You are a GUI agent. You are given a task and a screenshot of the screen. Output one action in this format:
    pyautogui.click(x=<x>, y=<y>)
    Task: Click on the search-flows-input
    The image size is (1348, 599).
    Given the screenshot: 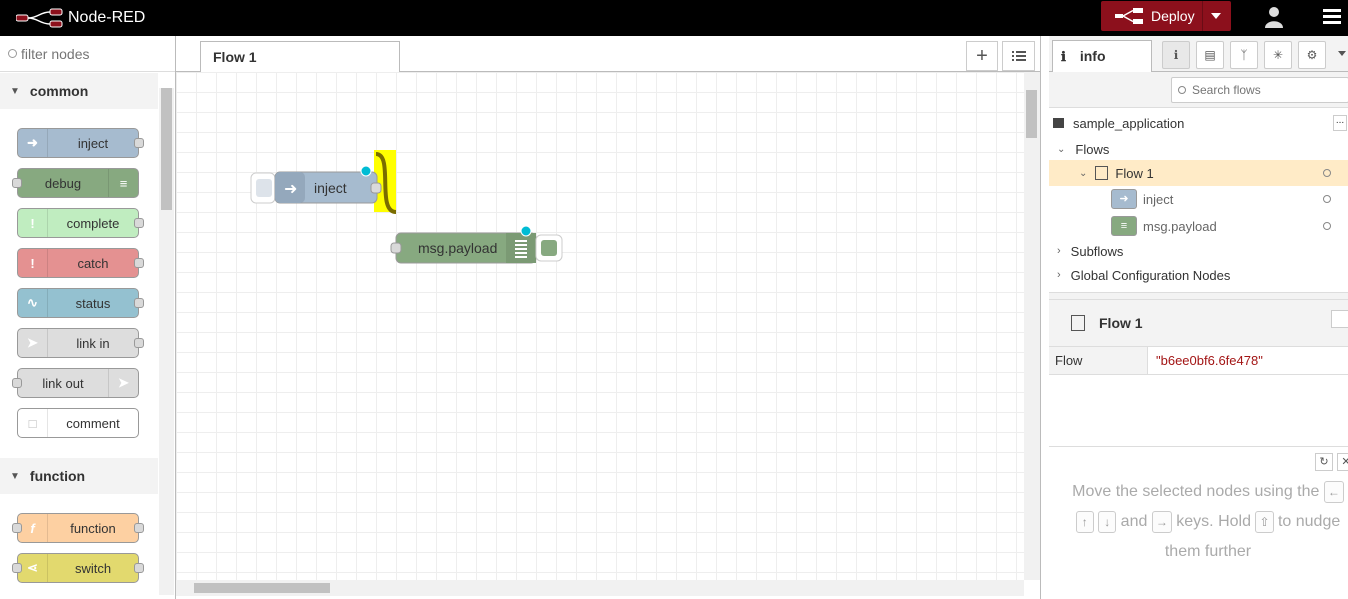 What is the action you would take?
    pyautogui.click(x=1262, y=90)
    